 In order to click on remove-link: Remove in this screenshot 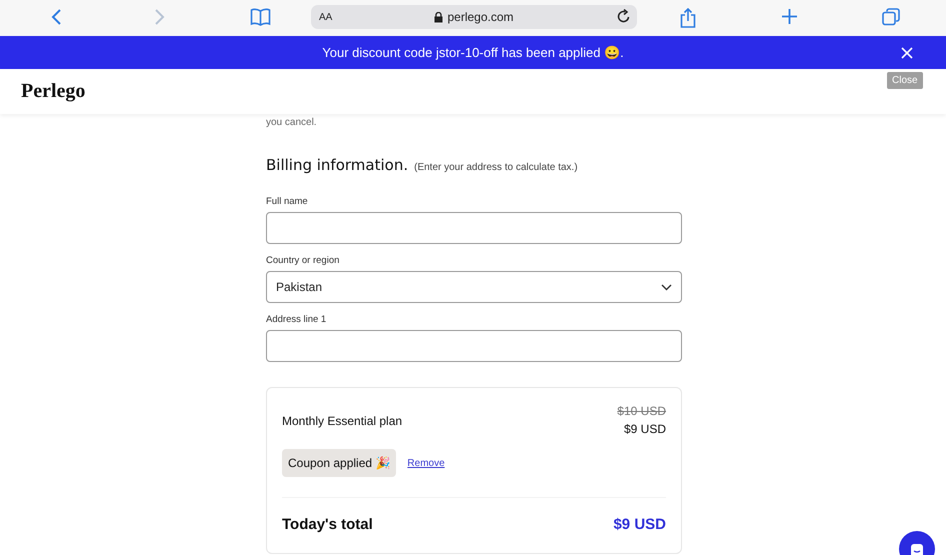, I will do `click(426, 463)`.